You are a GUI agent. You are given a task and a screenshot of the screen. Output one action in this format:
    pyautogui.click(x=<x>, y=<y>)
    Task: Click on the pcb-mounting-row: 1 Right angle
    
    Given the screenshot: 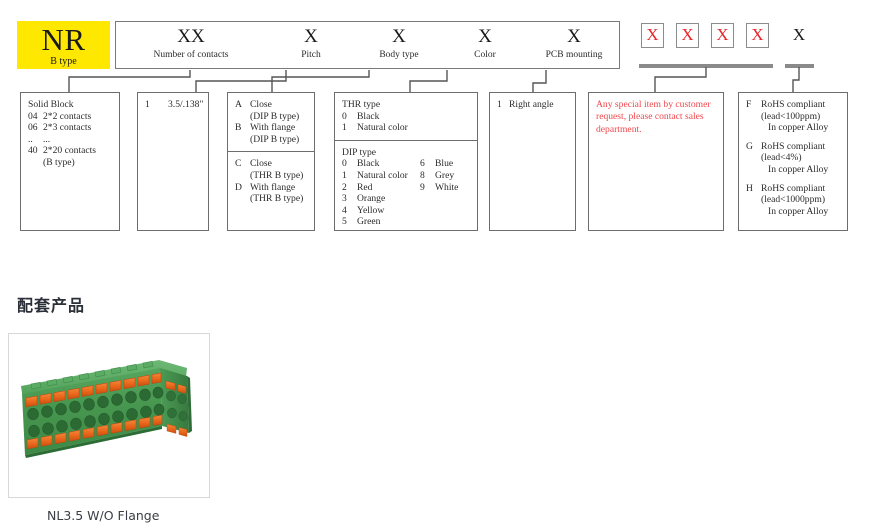 What is the action you would take?
    pyautogui.click(x=532, y=105)
    